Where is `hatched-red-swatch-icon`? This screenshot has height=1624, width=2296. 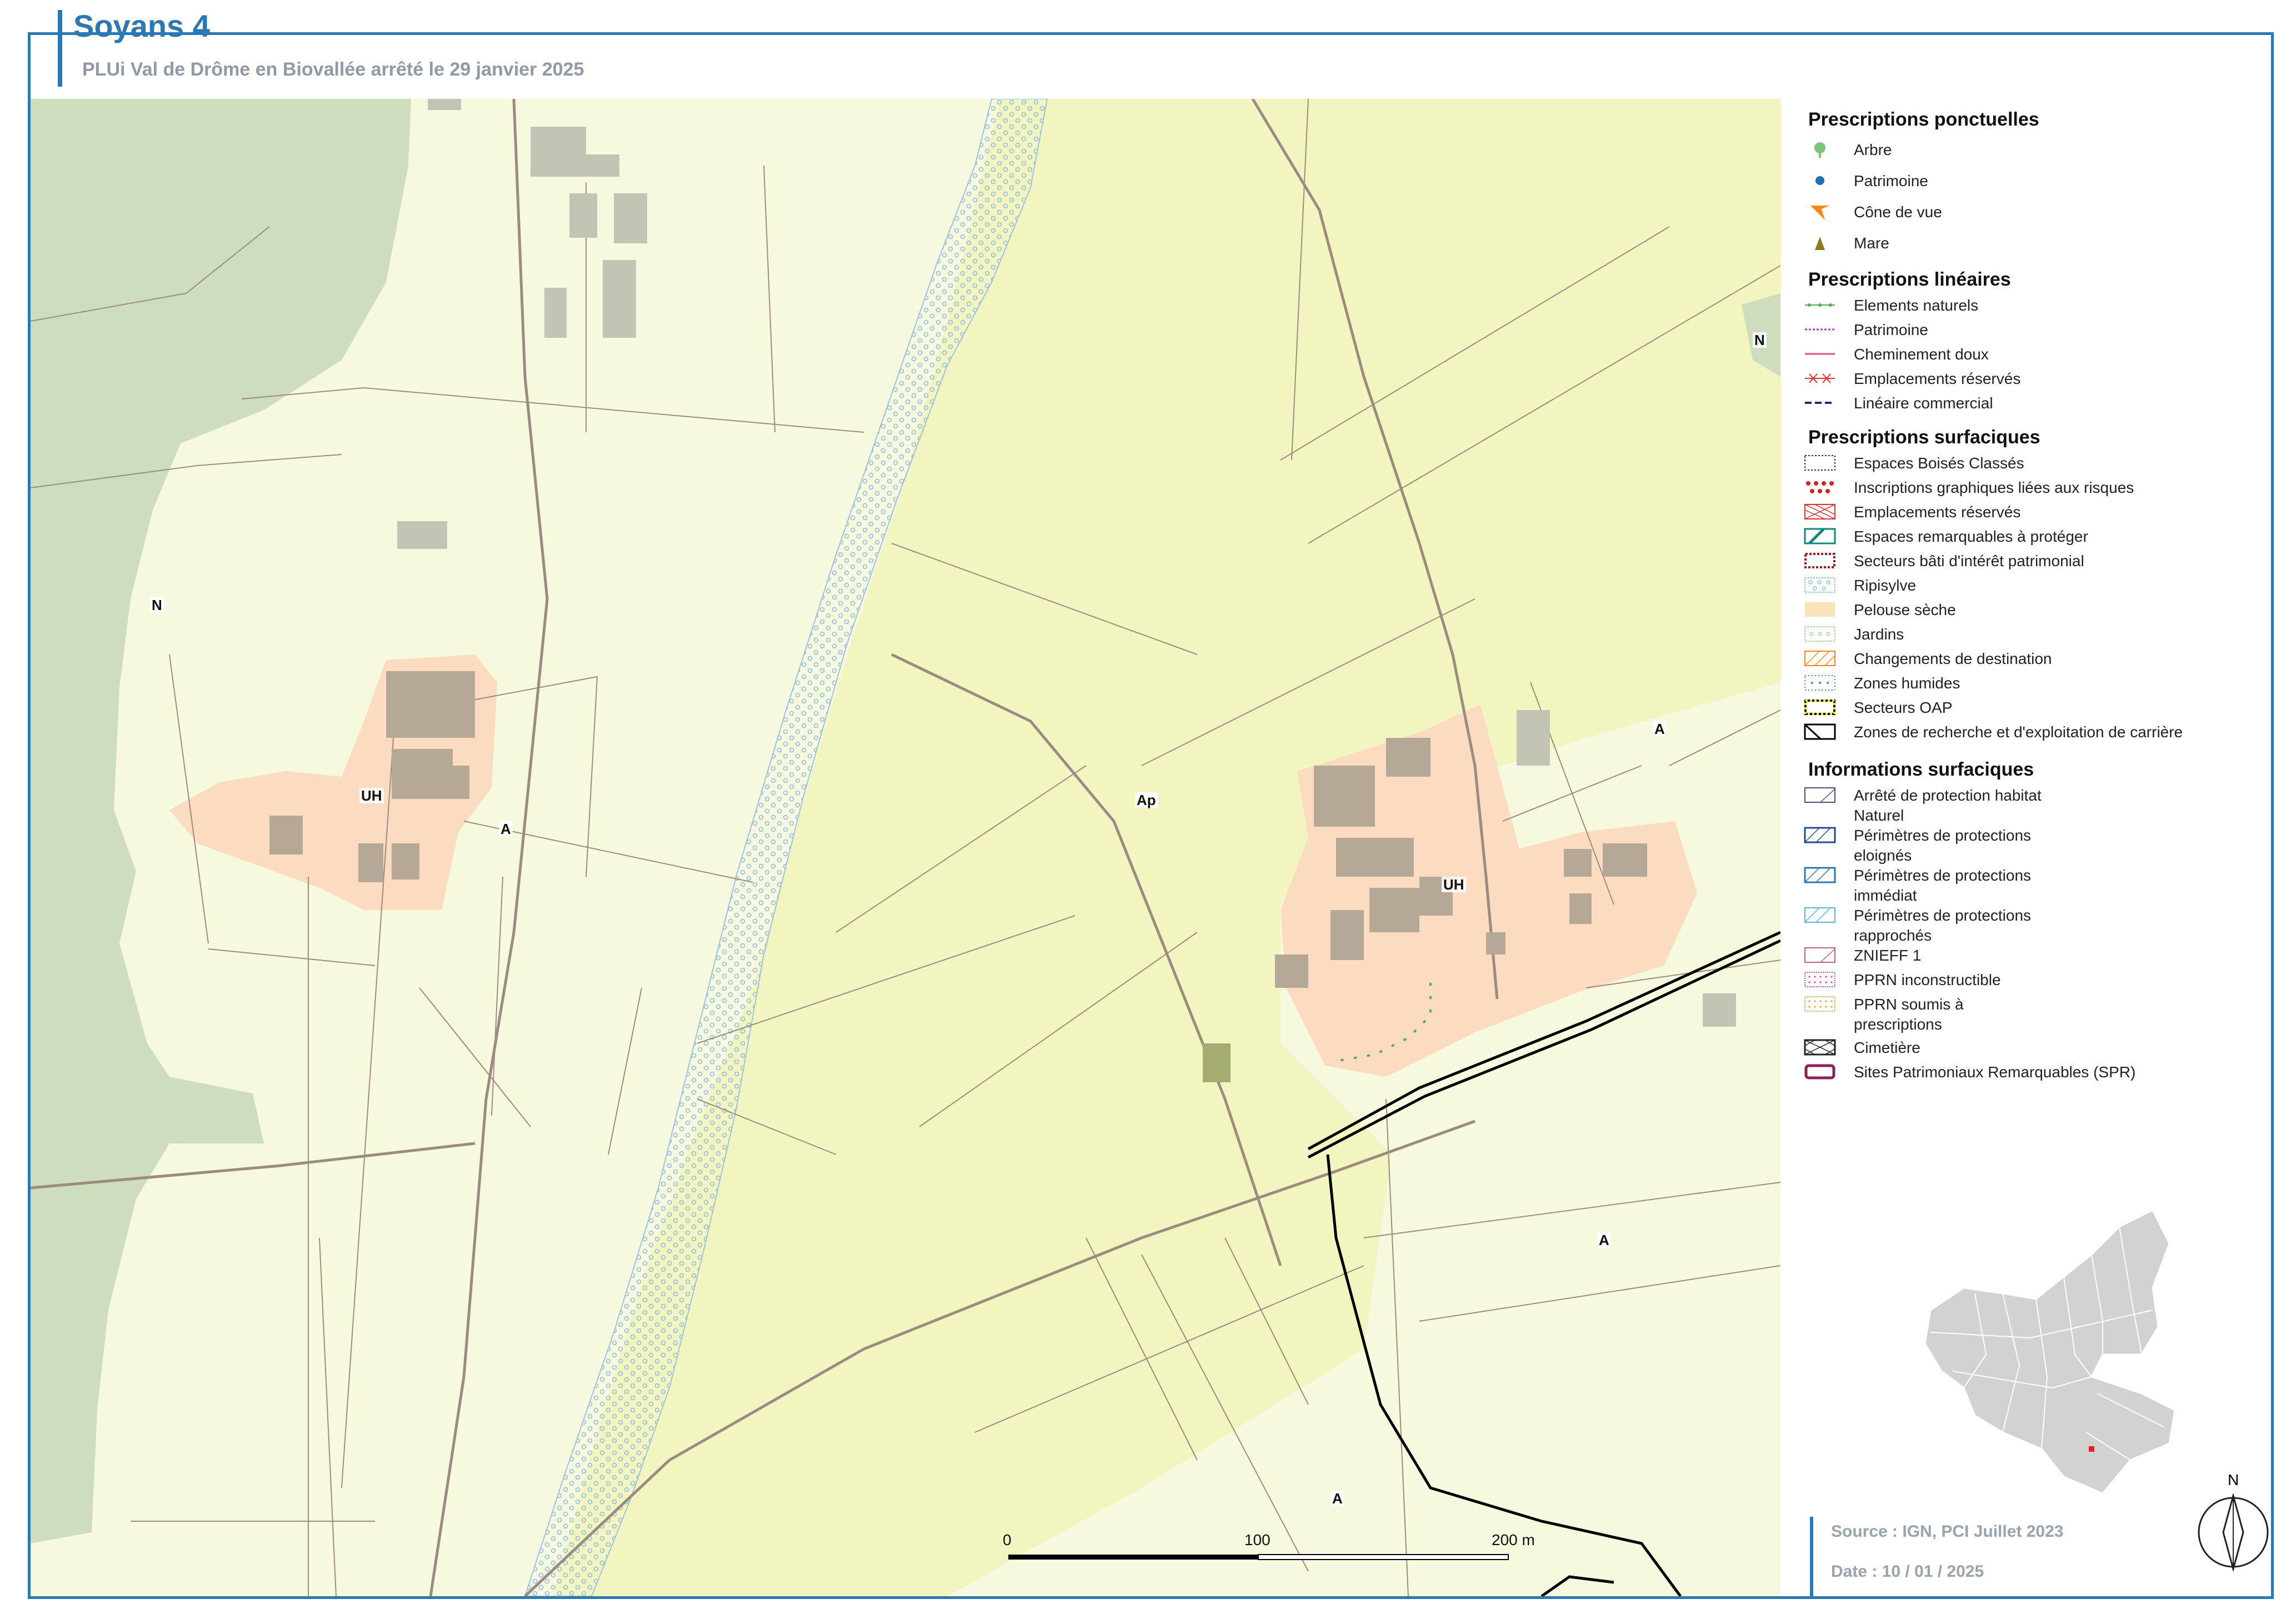 hatched-red-swatch-icon is located at coordinates (1819, 511).